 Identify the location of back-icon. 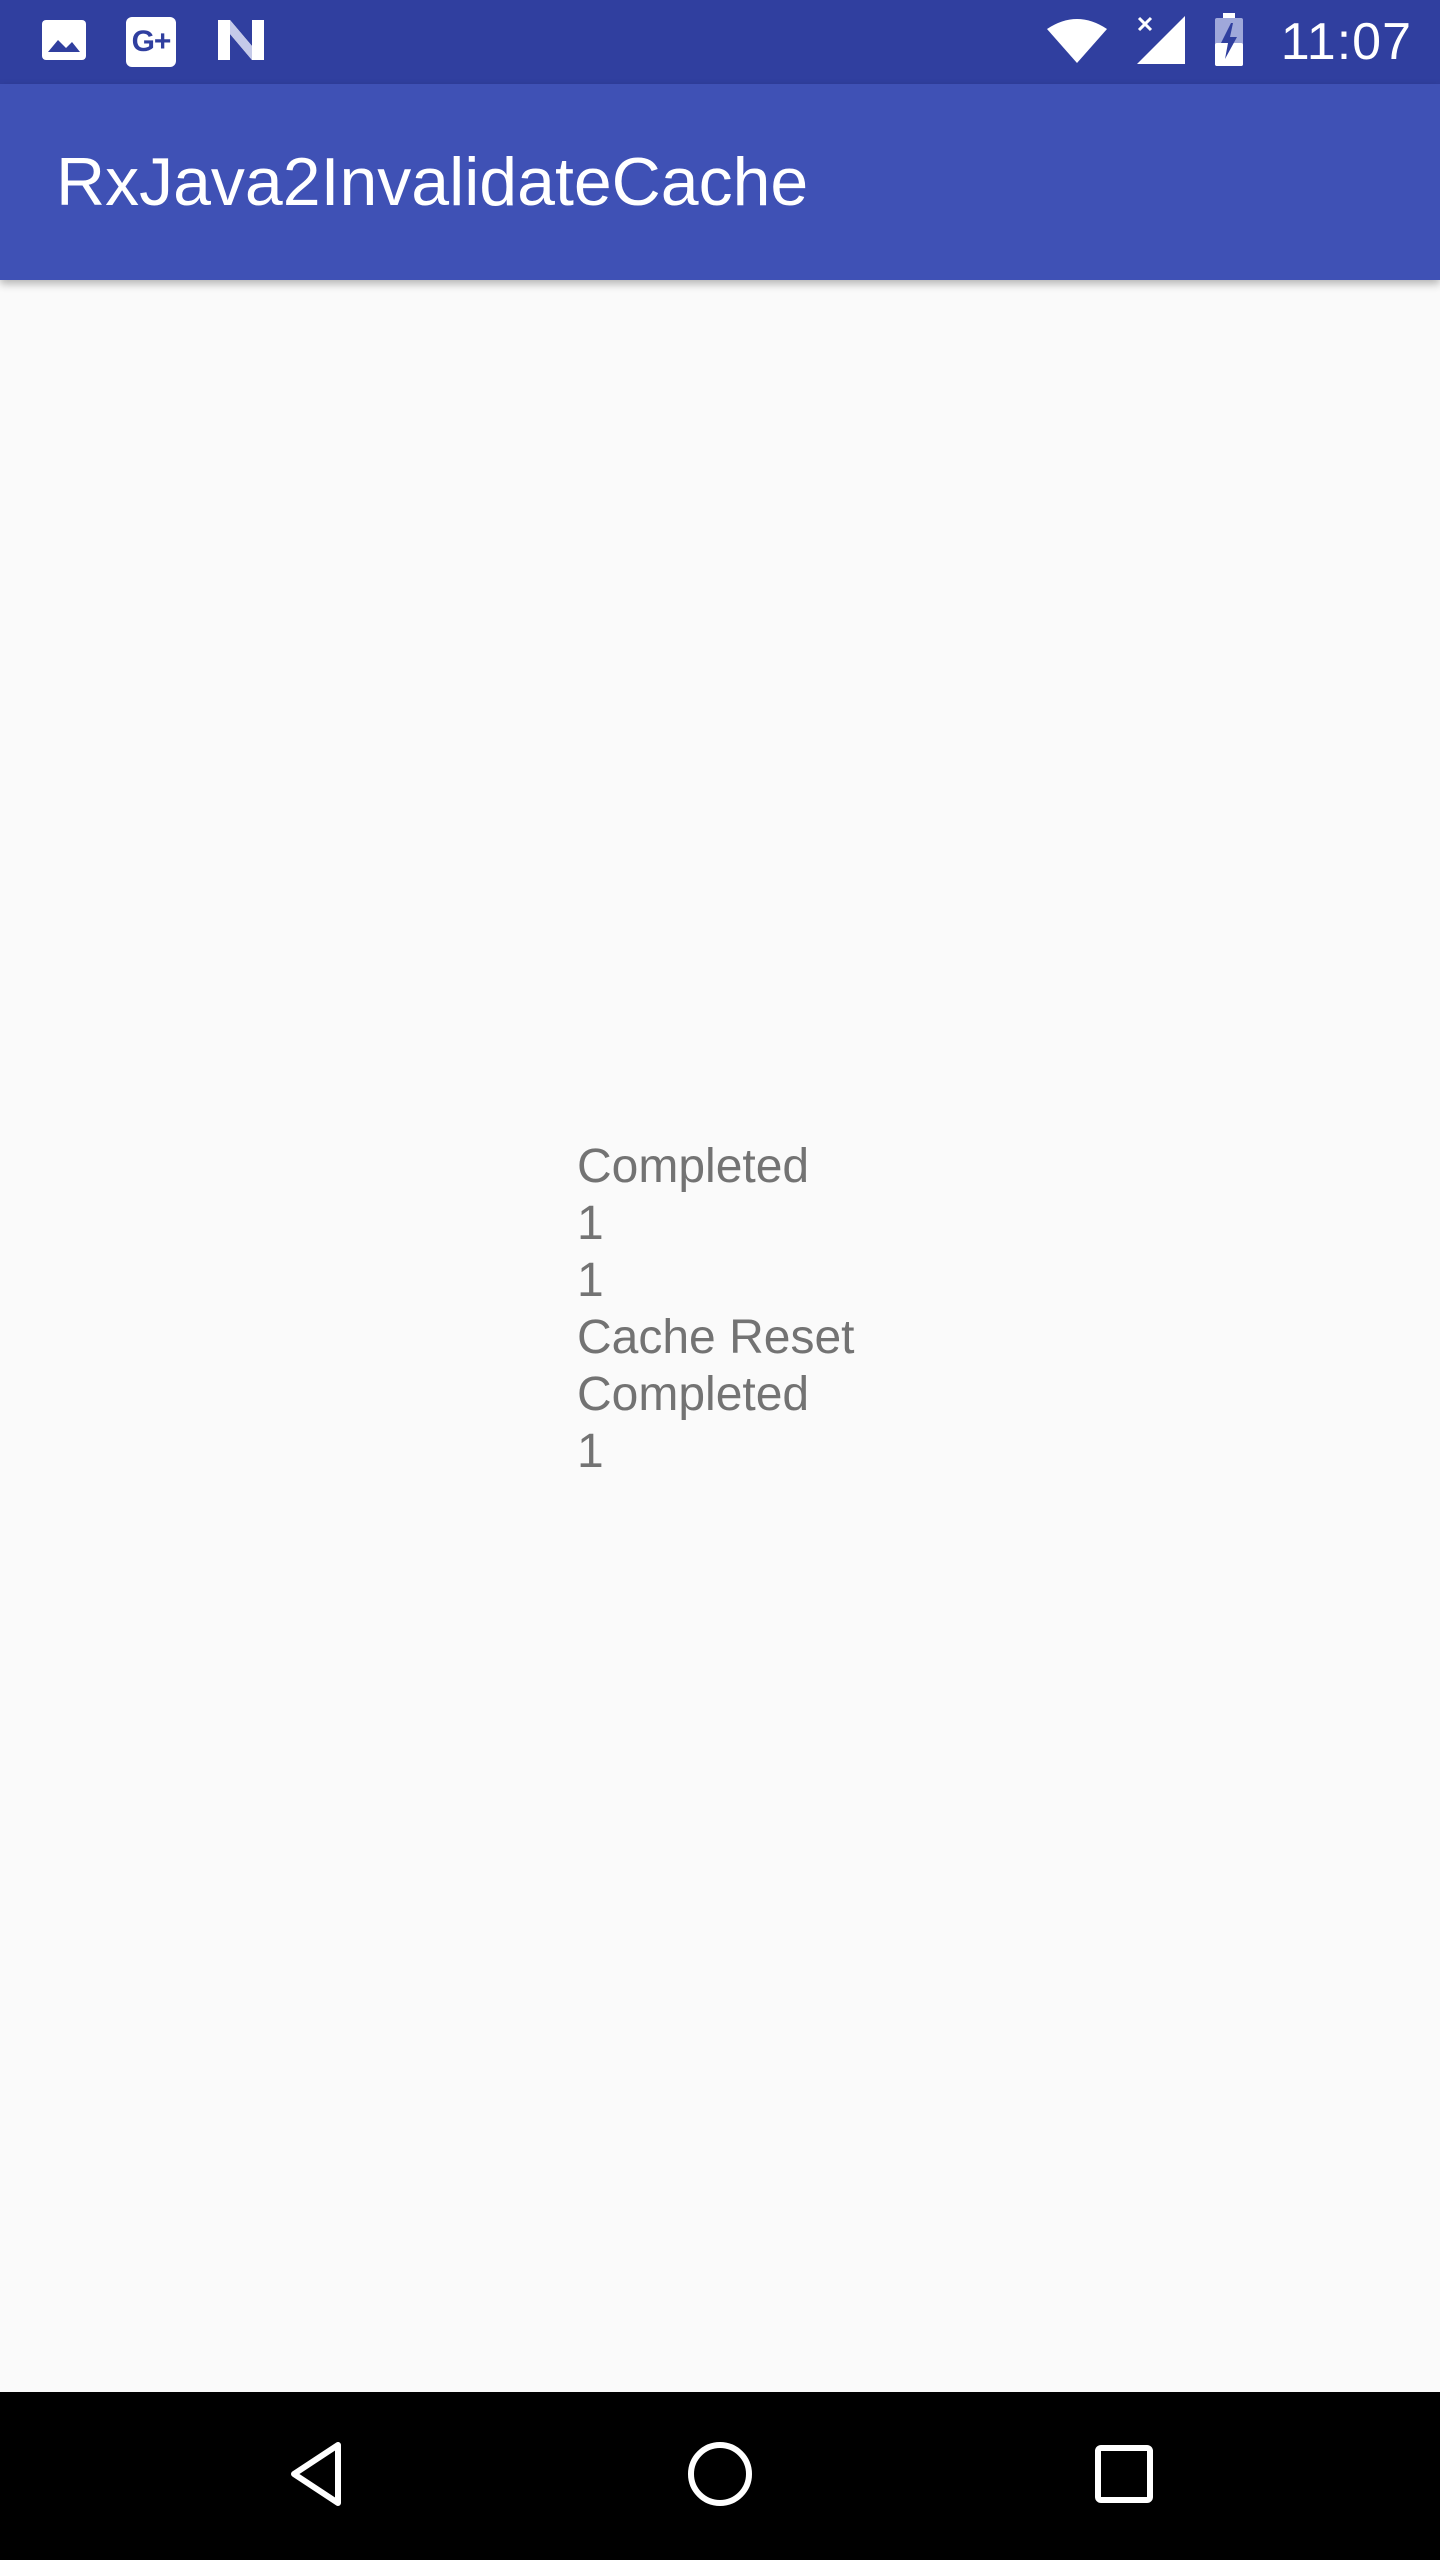
(316, 2476).